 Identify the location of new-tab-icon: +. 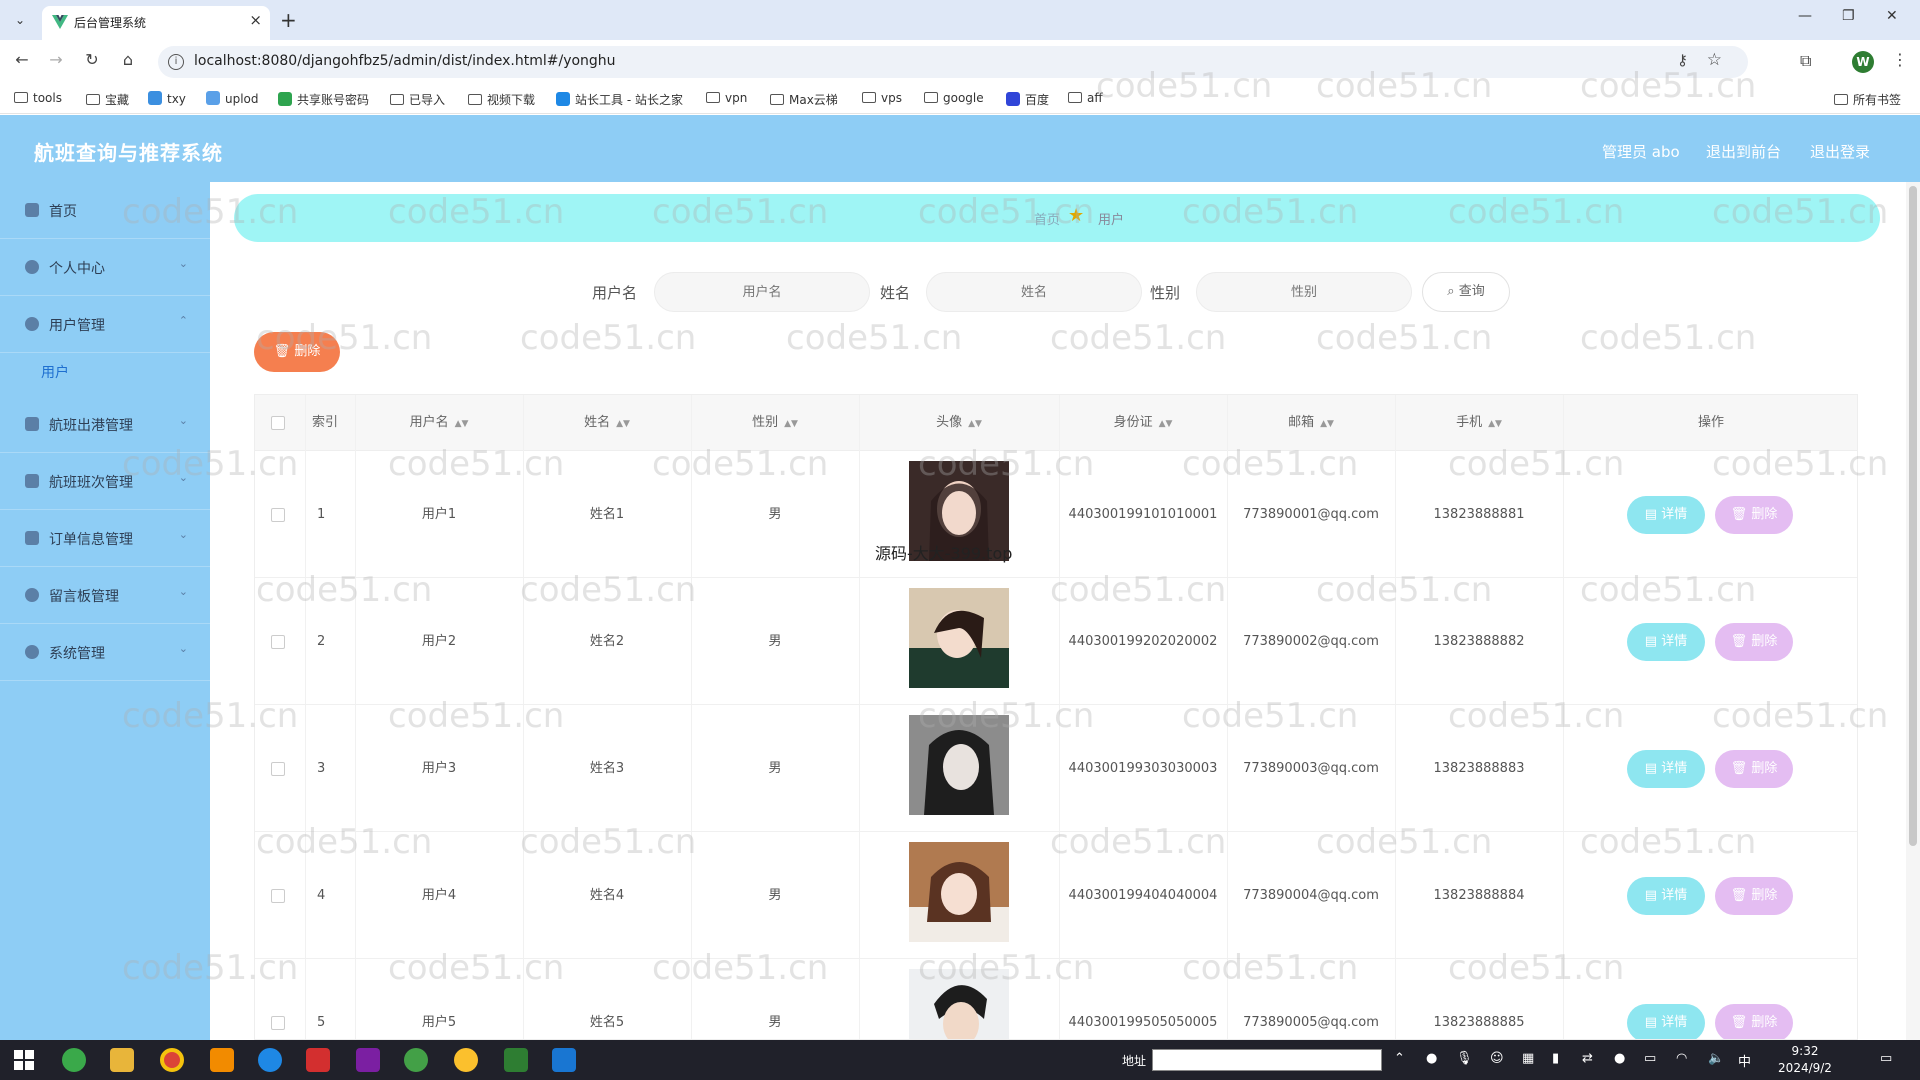
(288, 20).